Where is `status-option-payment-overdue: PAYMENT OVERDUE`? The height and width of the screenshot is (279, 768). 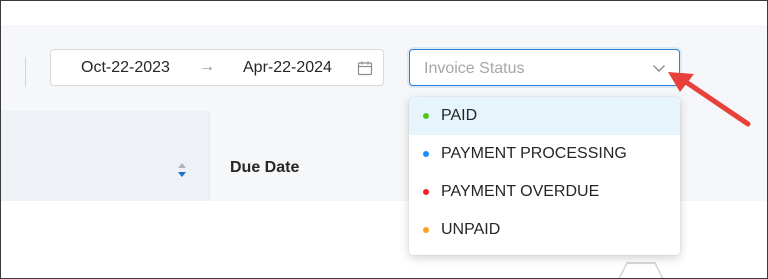 status-option-payment-overdue: PAYMENT OVERDUE is located at coordinates (544, 192).